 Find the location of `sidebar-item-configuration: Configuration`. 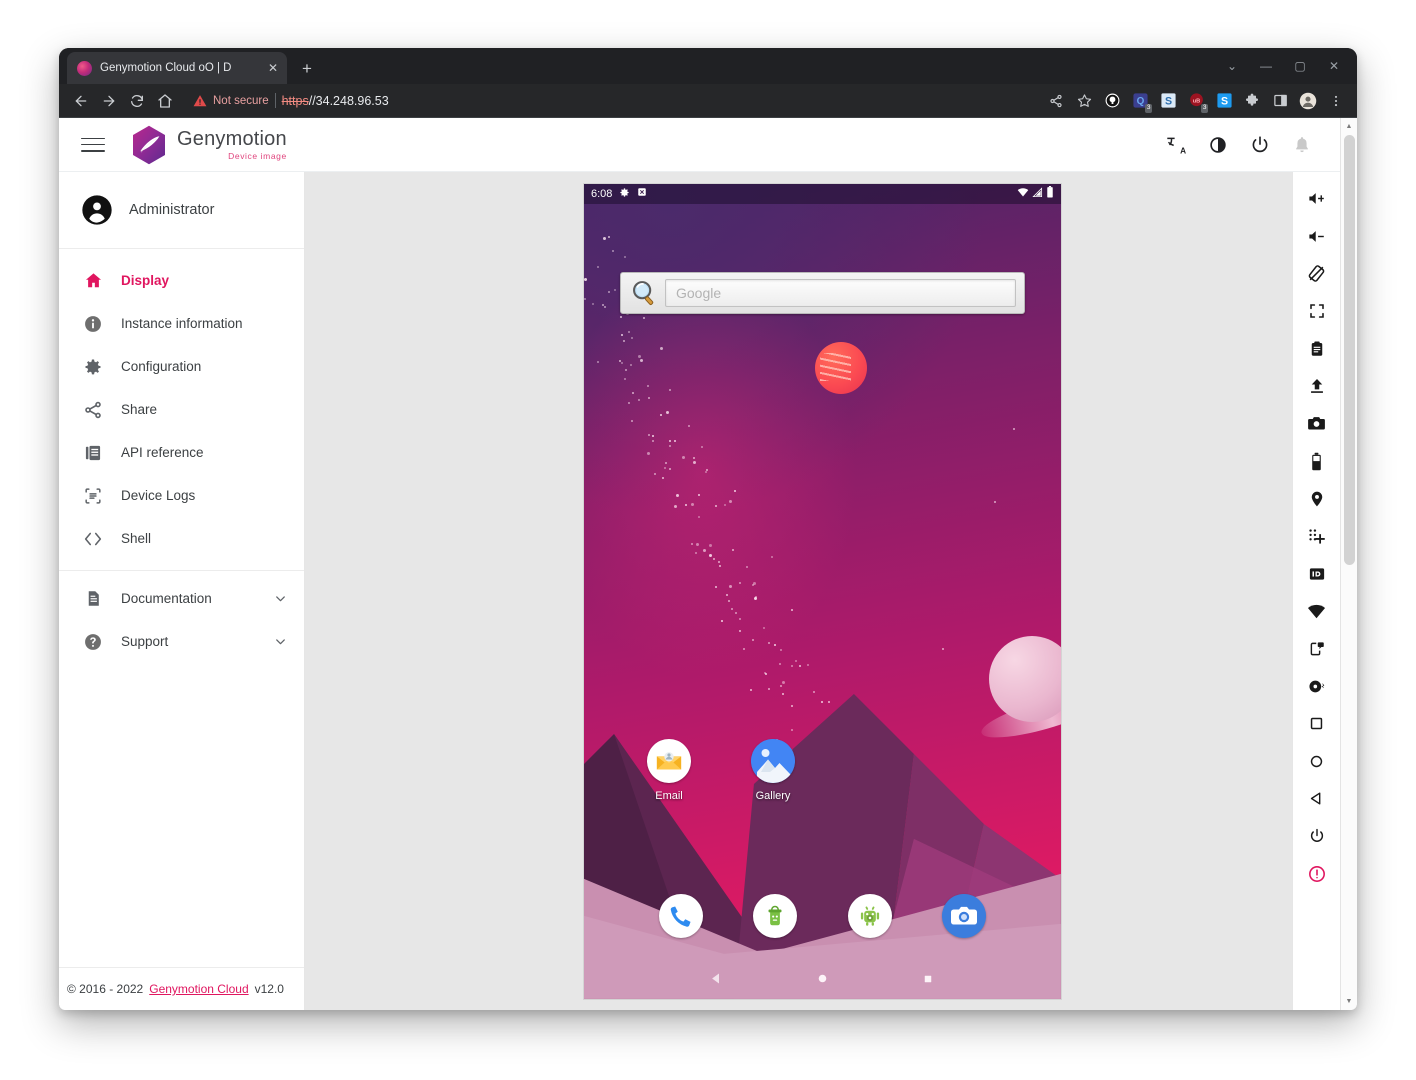

sidebar-item-configuration: Configuration is located at coordinates (181, 366).